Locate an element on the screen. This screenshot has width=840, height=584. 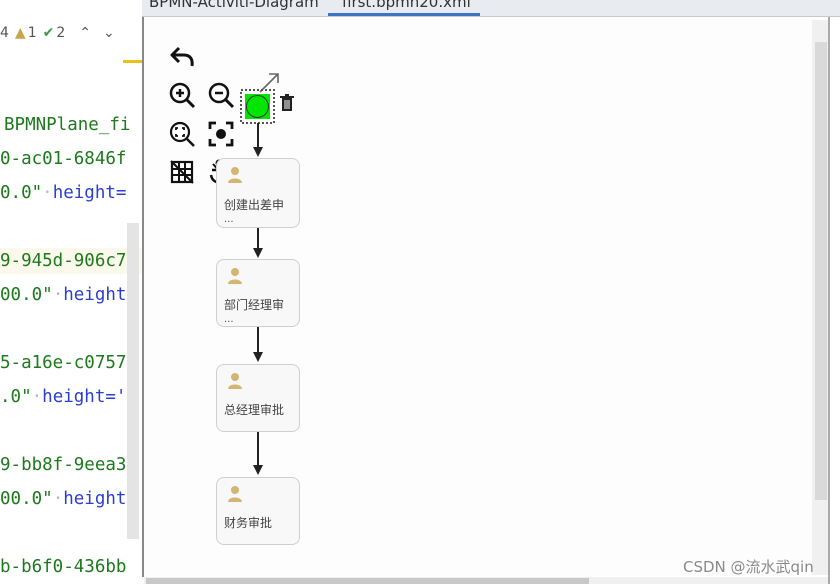
code-token: 0-ac01-6846f is located at coordinates (63, 159).